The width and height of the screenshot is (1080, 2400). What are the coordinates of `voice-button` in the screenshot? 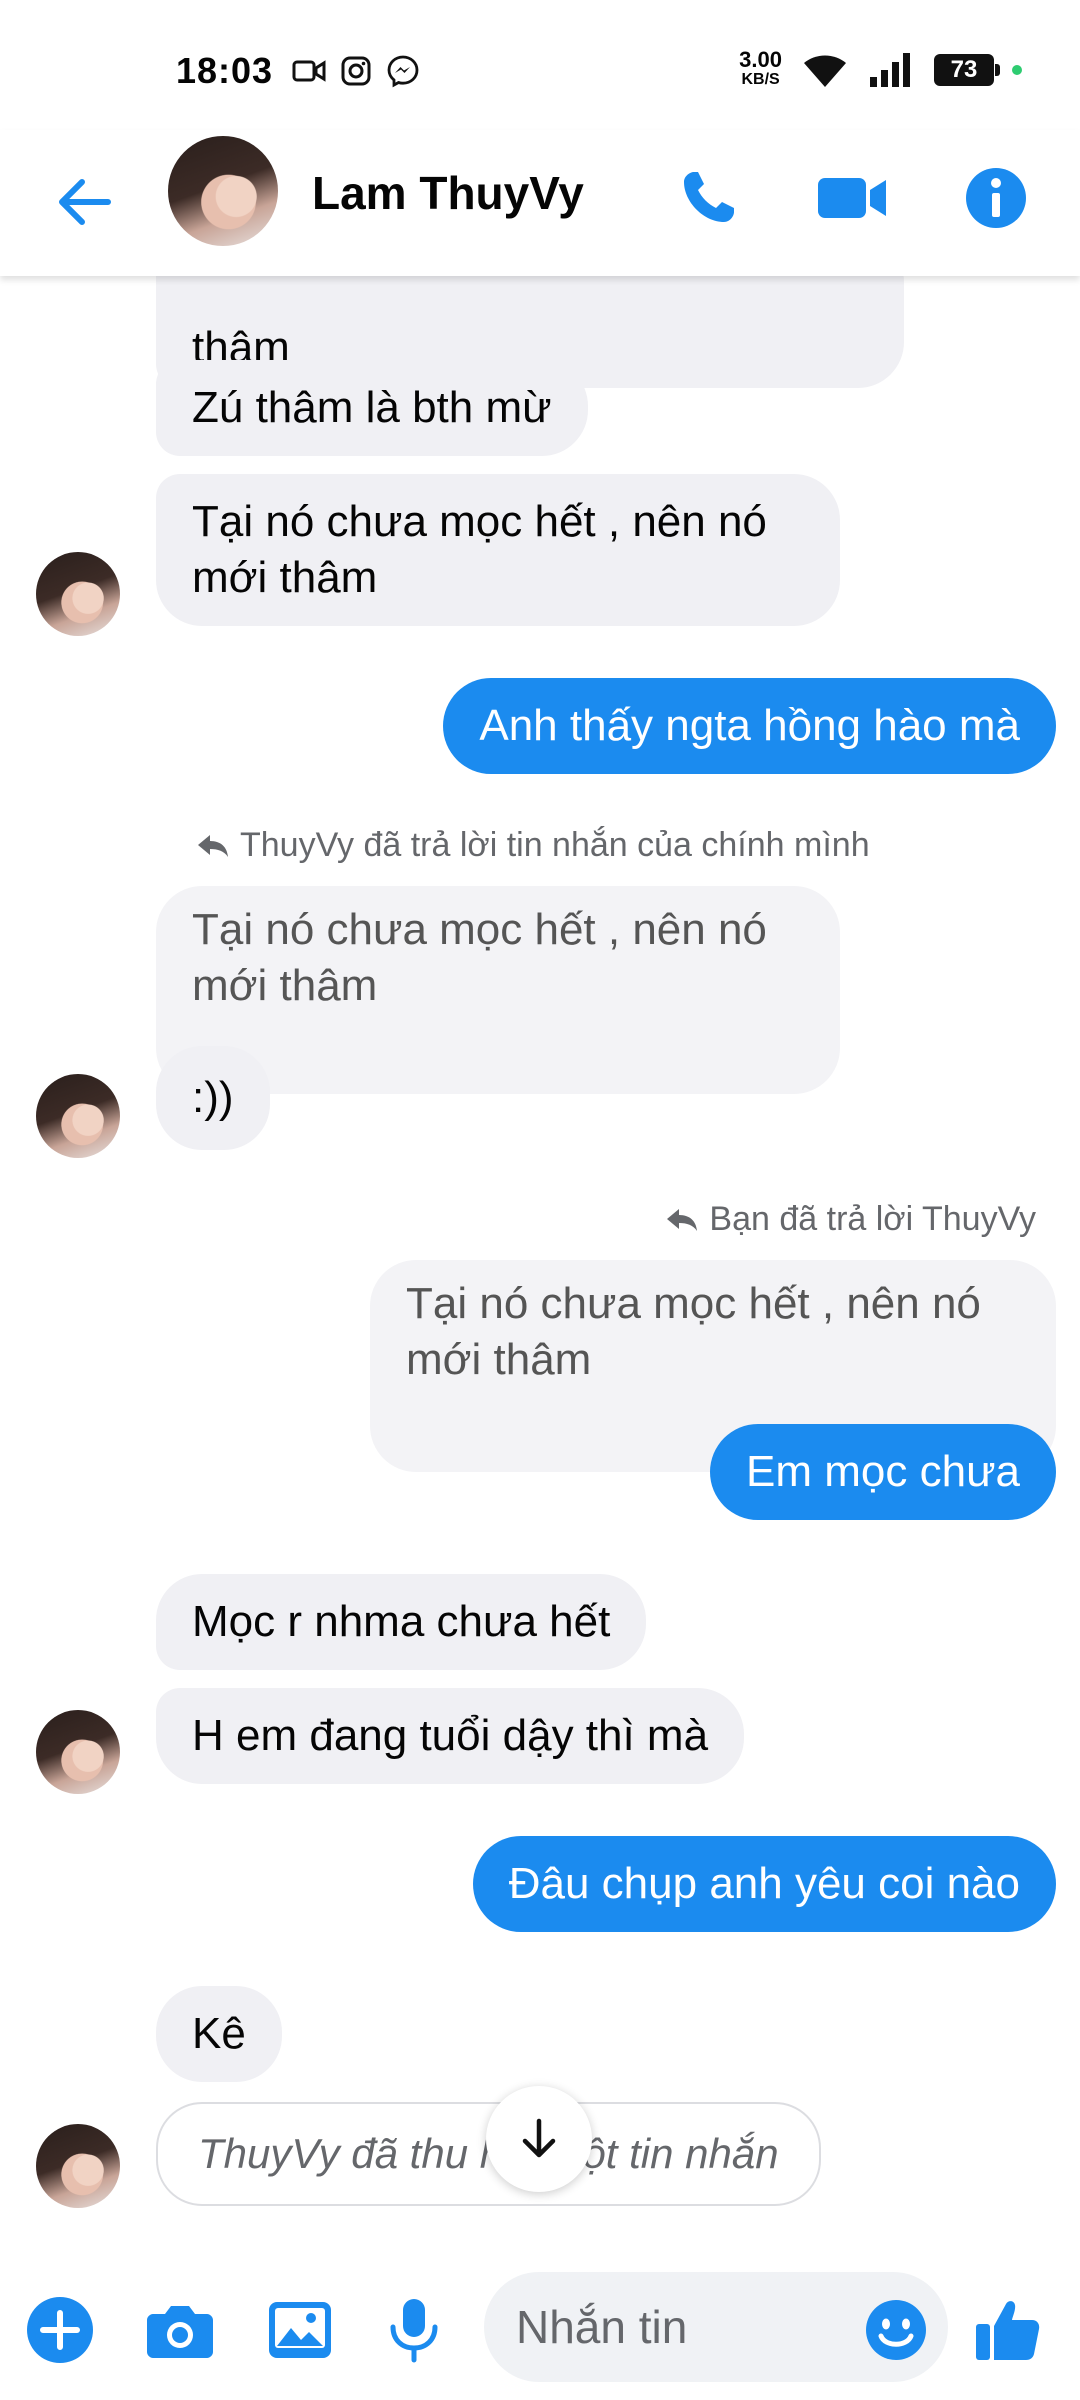 It's located at (414, 2330).